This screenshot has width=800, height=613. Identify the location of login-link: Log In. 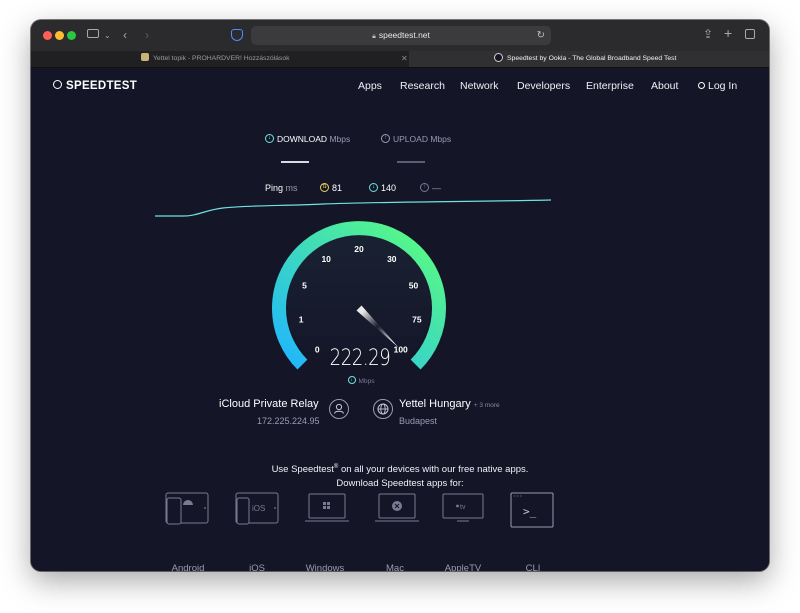
(717, 86).